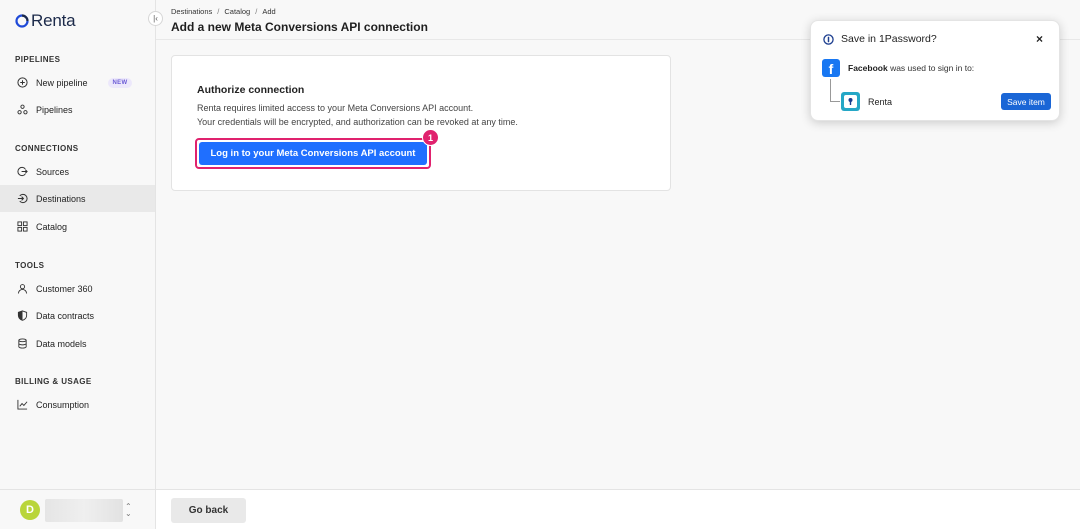 The width and height of the screenshot is (1080, 529). I want to click on sidebar-item-data-contracts: Data contracts, so click(77, 315).